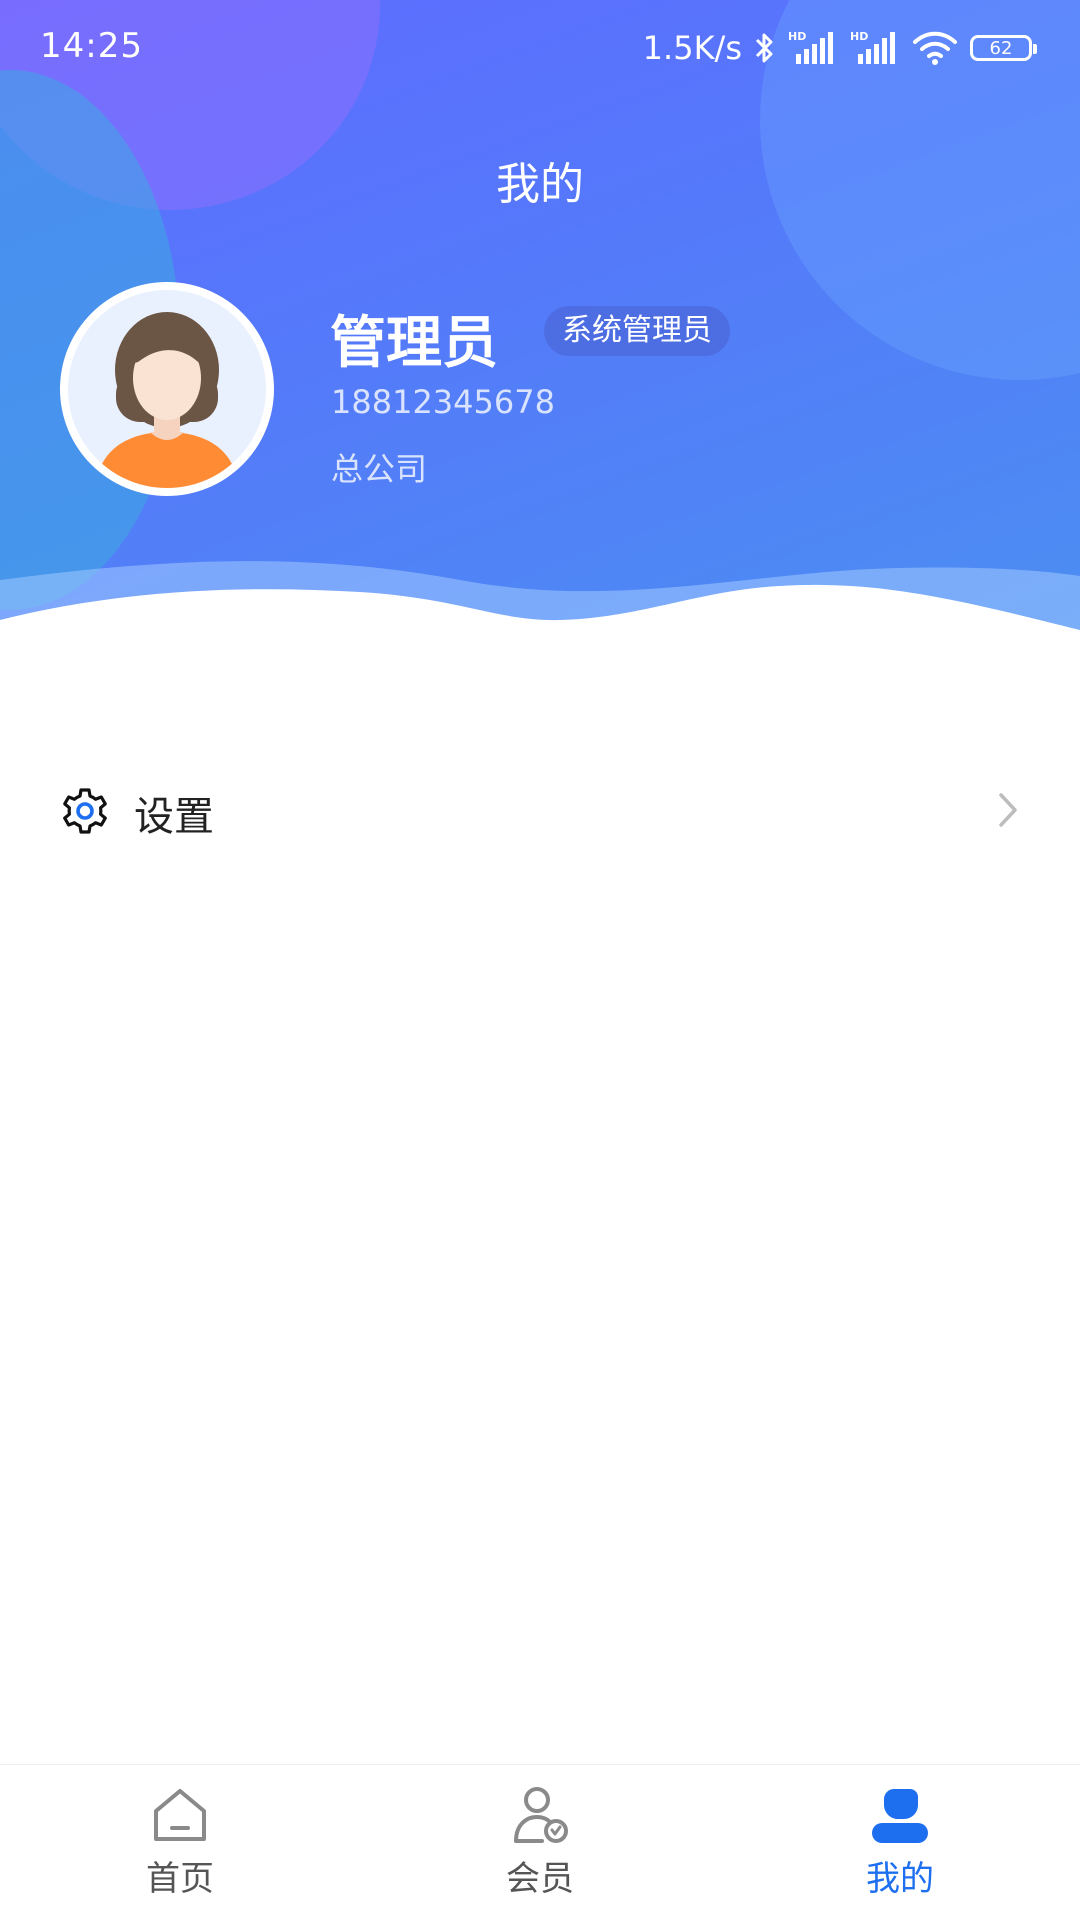 This screenshot has width=1080, height=1921. I want to click on status-indicators: 1.5K/s HD HD 62, so click(839, 48).